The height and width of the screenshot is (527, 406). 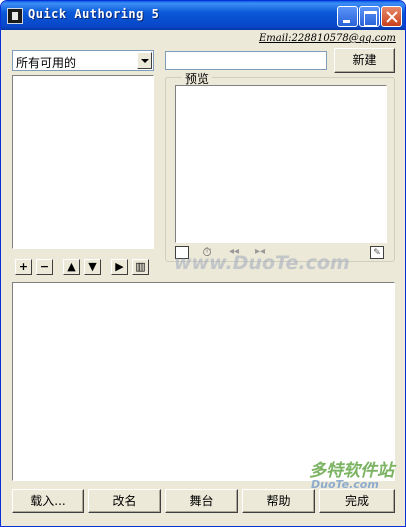 What do you see at coordinates (83, 162) in the screenshot?
I see `item-list` at bounding box center [83, 162].